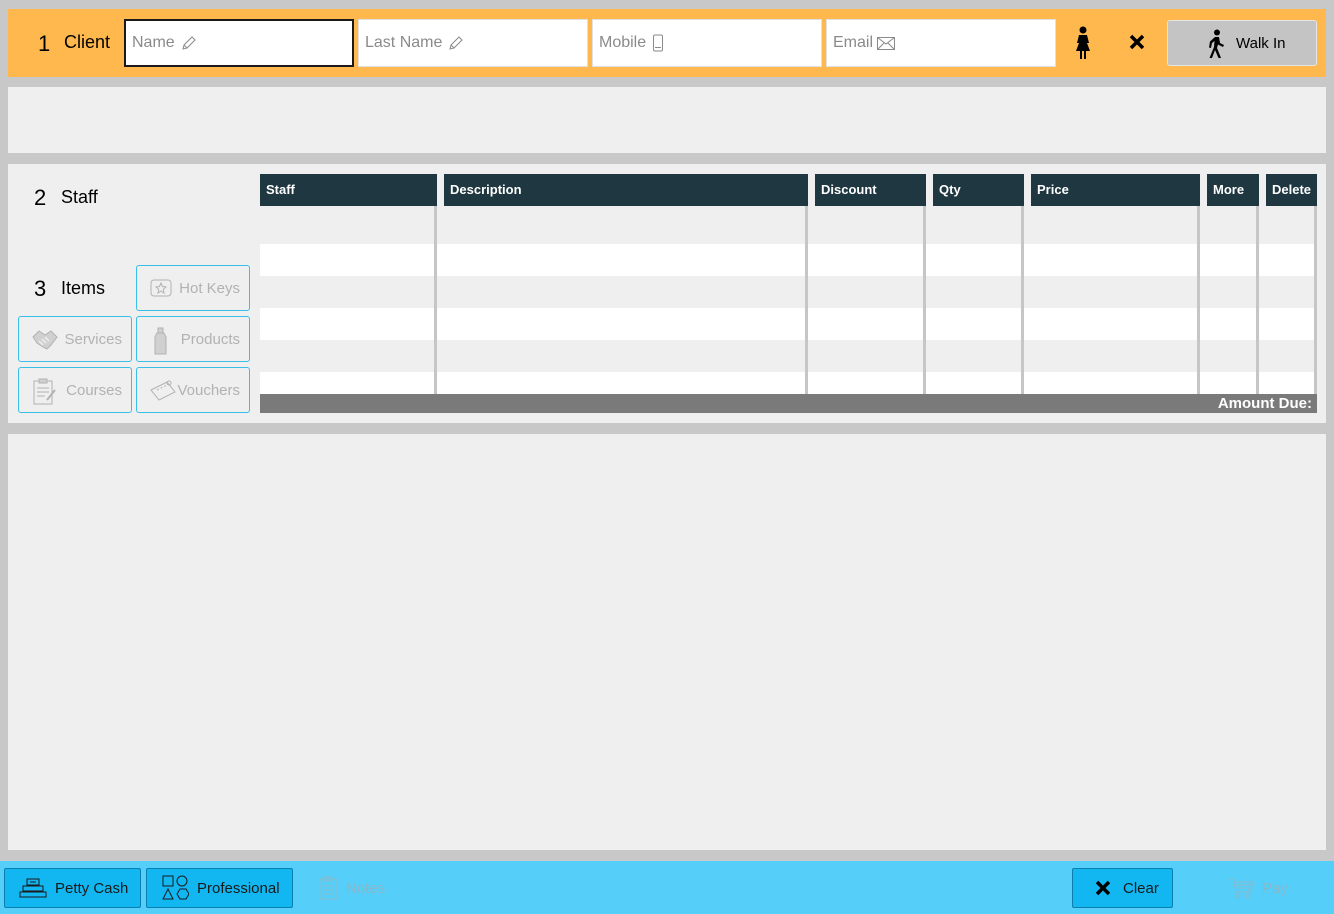 The width and height of the screenshot is (1334, 914). I want to click on client-section-label: Client, so click(87, 42).